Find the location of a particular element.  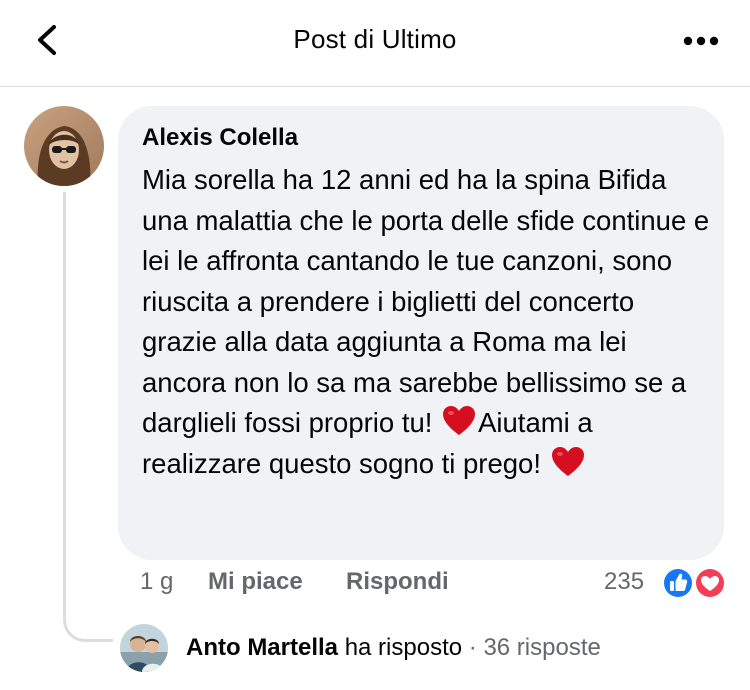

reply-author-name: Anto Martella is located at coordinates (262, 647).